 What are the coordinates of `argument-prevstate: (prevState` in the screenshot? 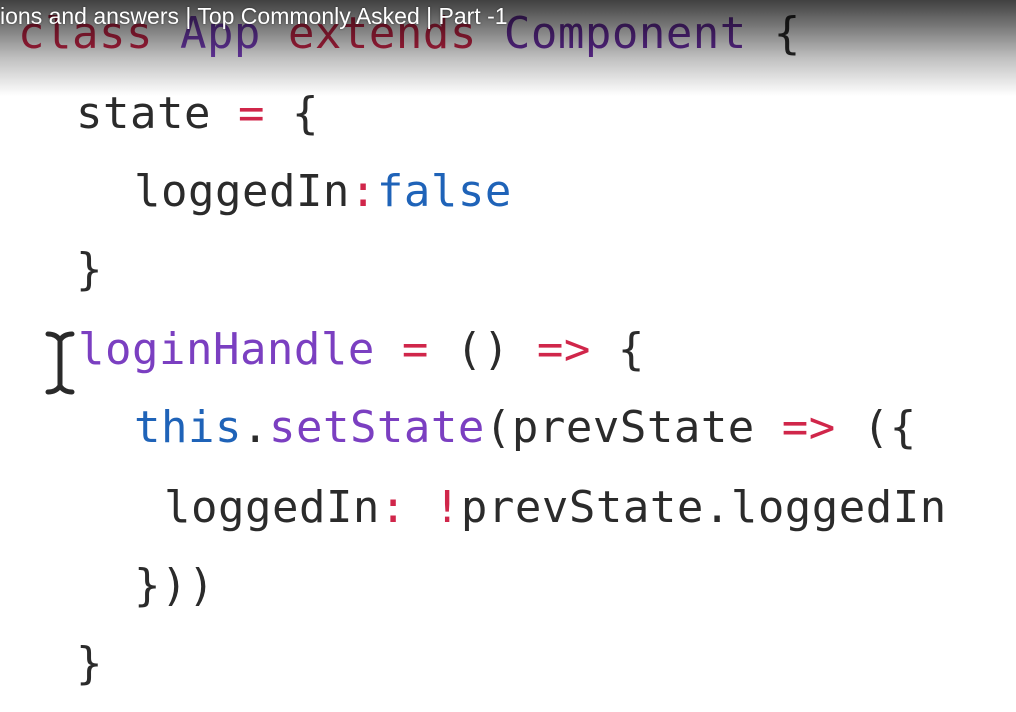 It's located at (633, 427).